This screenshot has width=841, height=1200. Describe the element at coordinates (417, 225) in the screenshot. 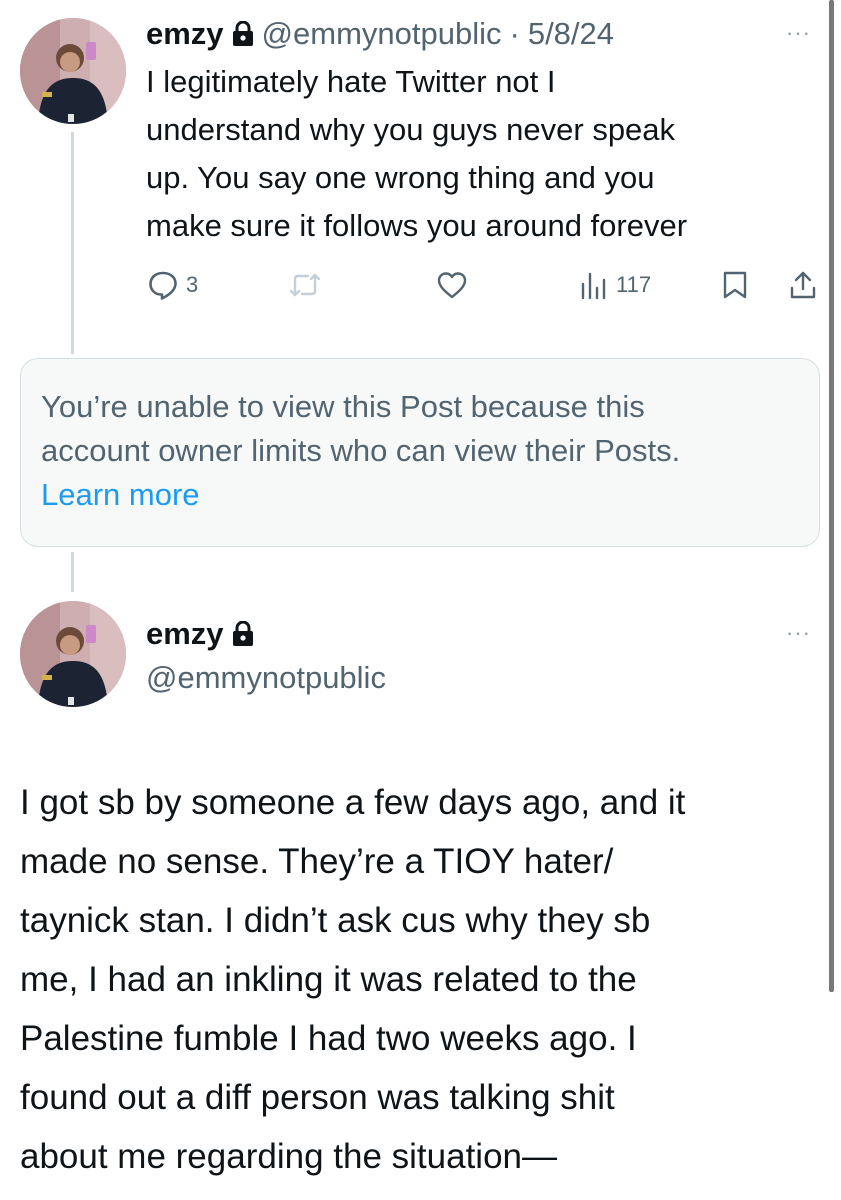

I see `text-line: make sure it follows you around forever` at that location.